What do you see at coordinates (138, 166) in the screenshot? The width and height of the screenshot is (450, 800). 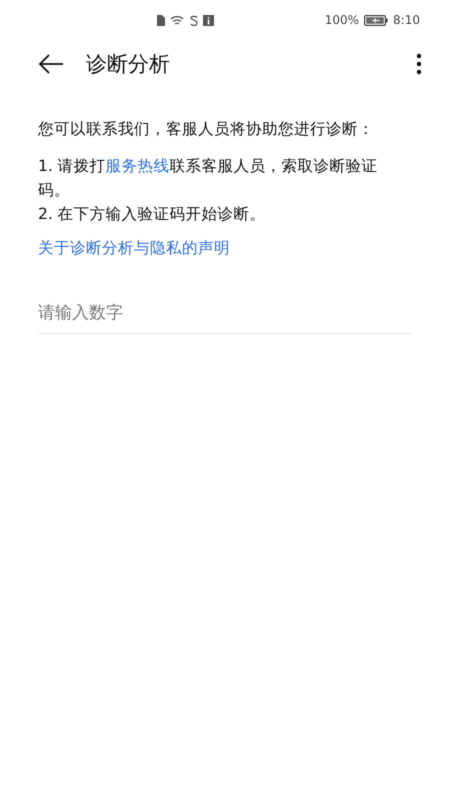 I see `service-hotline-link: 服务热线` at bounding box center [138, 166].